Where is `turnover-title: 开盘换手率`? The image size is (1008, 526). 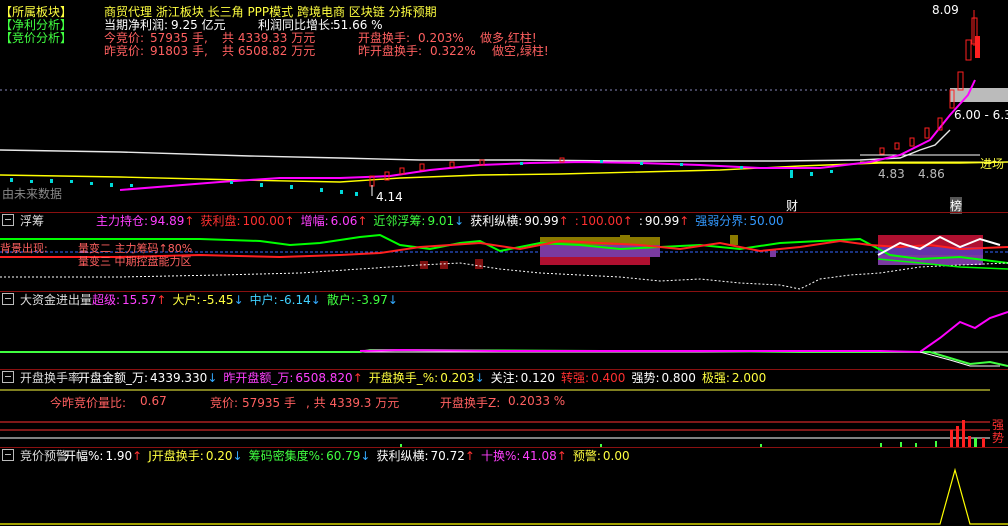 turnover-title: 开盘换手率 is located at coordinates (50, 378).